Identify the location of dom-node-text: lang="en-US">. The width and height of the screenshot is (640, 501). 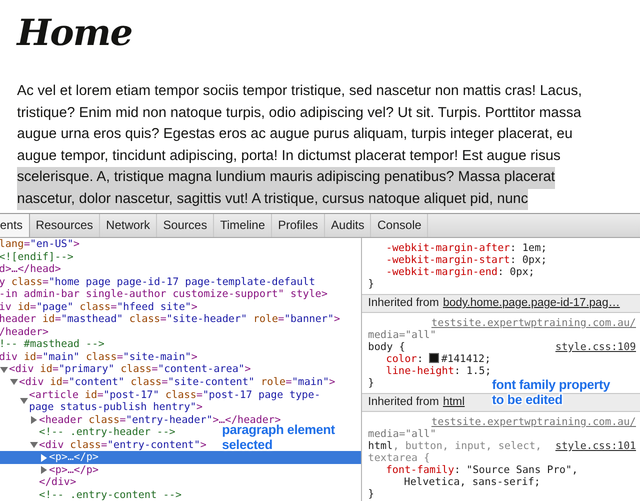
(40, 244).